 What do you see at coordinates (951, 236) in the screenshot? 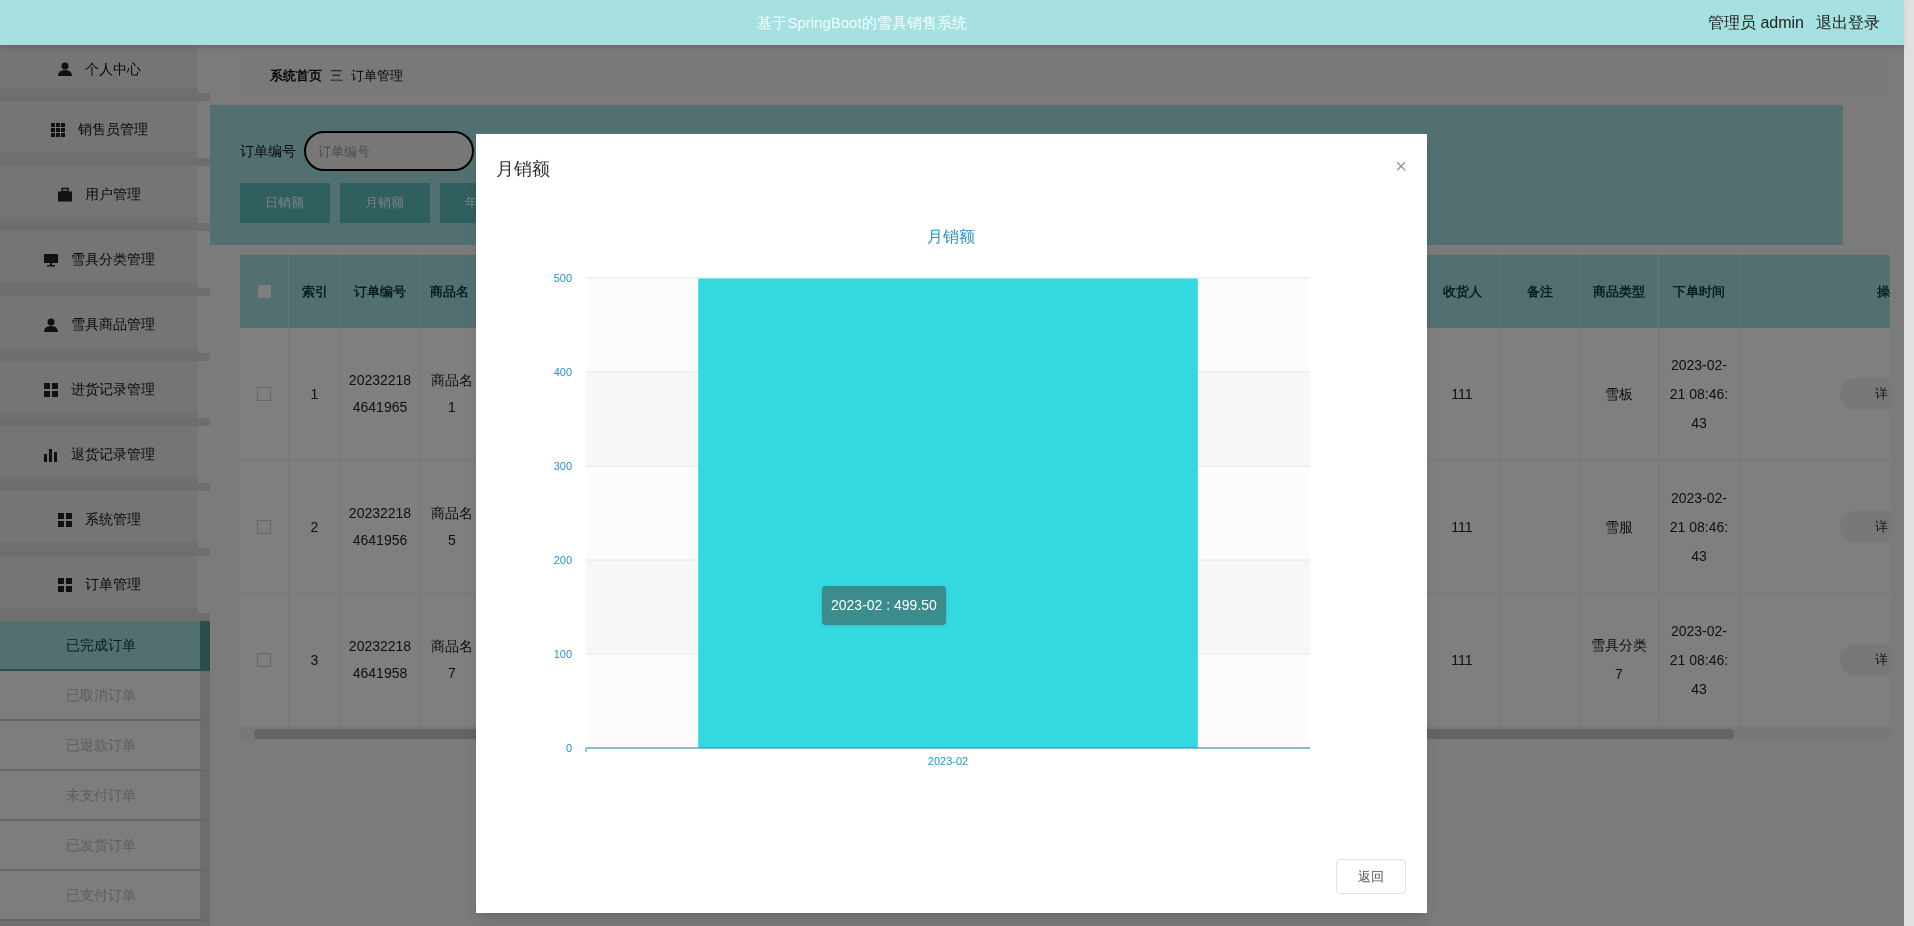
I see `chart-title: 月销额` at bounding box center [951, 236].